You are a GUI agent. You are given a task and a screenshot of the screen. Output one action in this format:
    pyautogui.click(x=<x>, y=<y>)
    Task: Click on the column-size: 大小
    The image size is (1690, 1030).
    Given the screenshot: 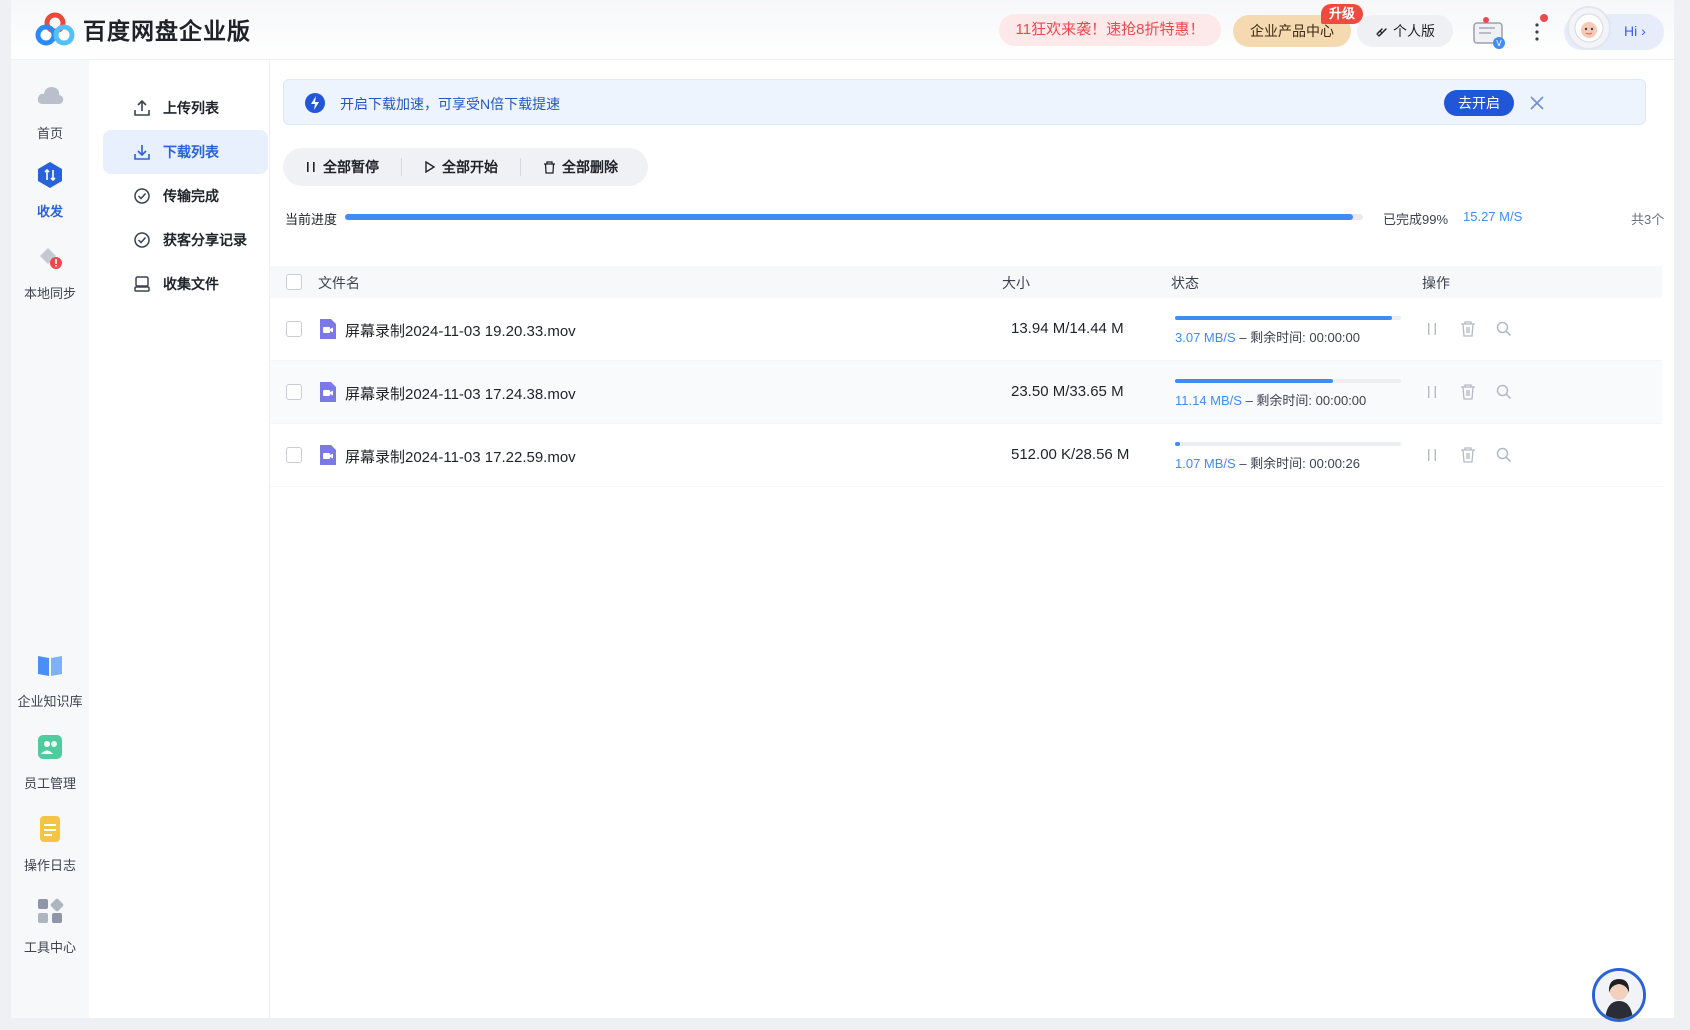 What is the action you would take?
    pyautogui.click(x=1016, y=283)
    